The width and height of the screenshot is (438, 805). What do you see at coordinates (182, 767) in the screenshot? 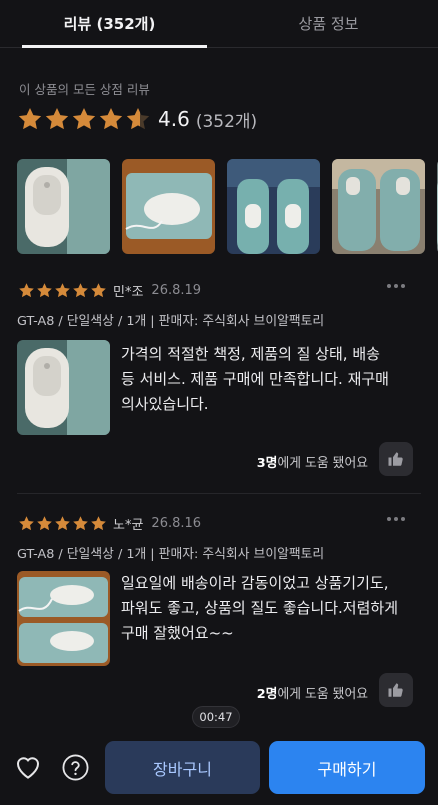
I see `add-to-cart-button: 장바구니` at bounding box center [182, 767].